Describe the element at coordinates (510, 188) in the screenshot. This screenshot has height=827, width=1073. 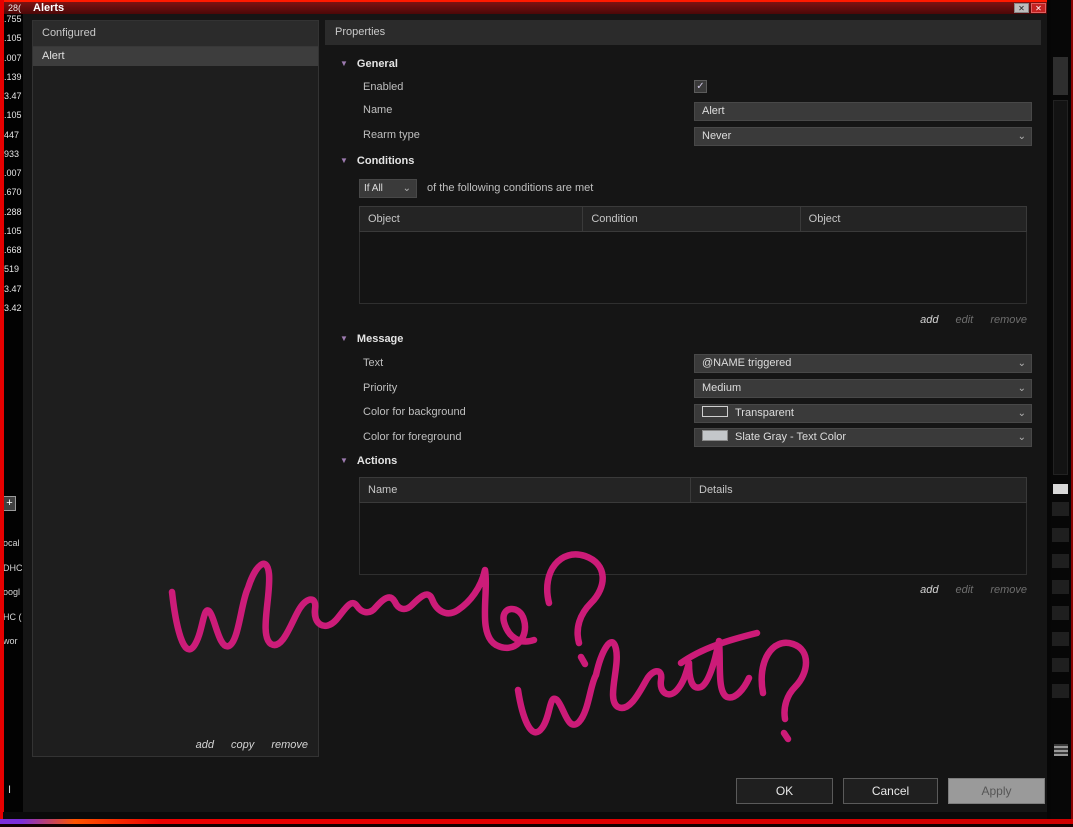
I see `conditions-match-text: of the following conditions are met` at that location.